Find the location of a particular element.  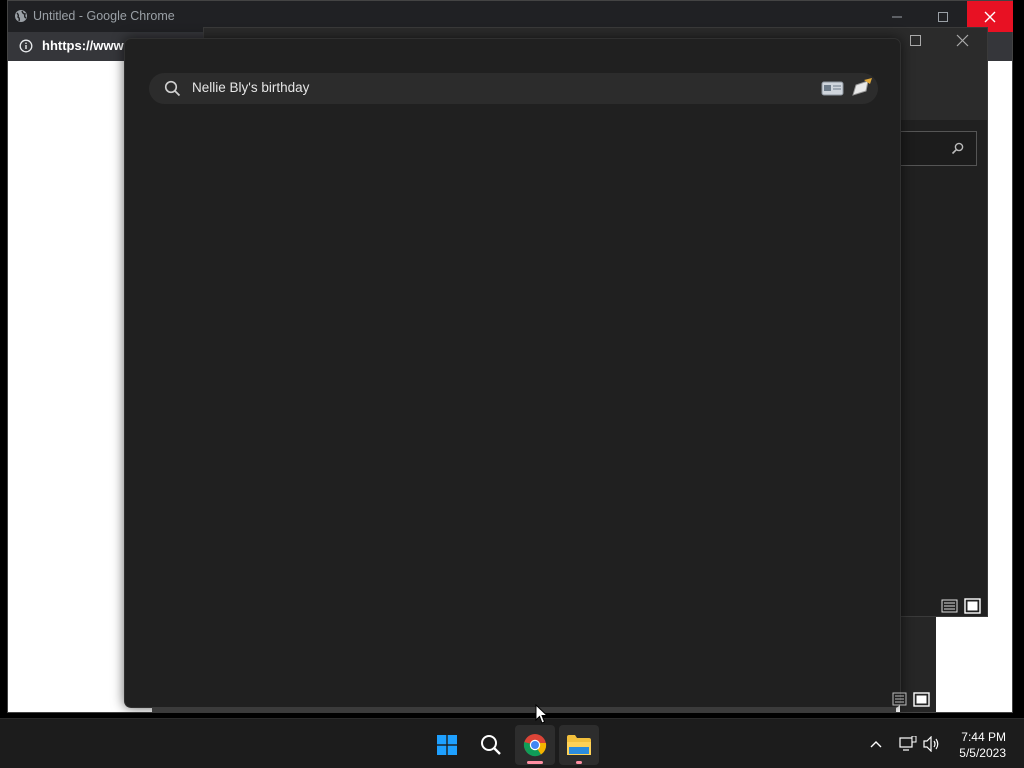

search-query-text: Nellie Bly's birthday is located at coordinates (250, 87).